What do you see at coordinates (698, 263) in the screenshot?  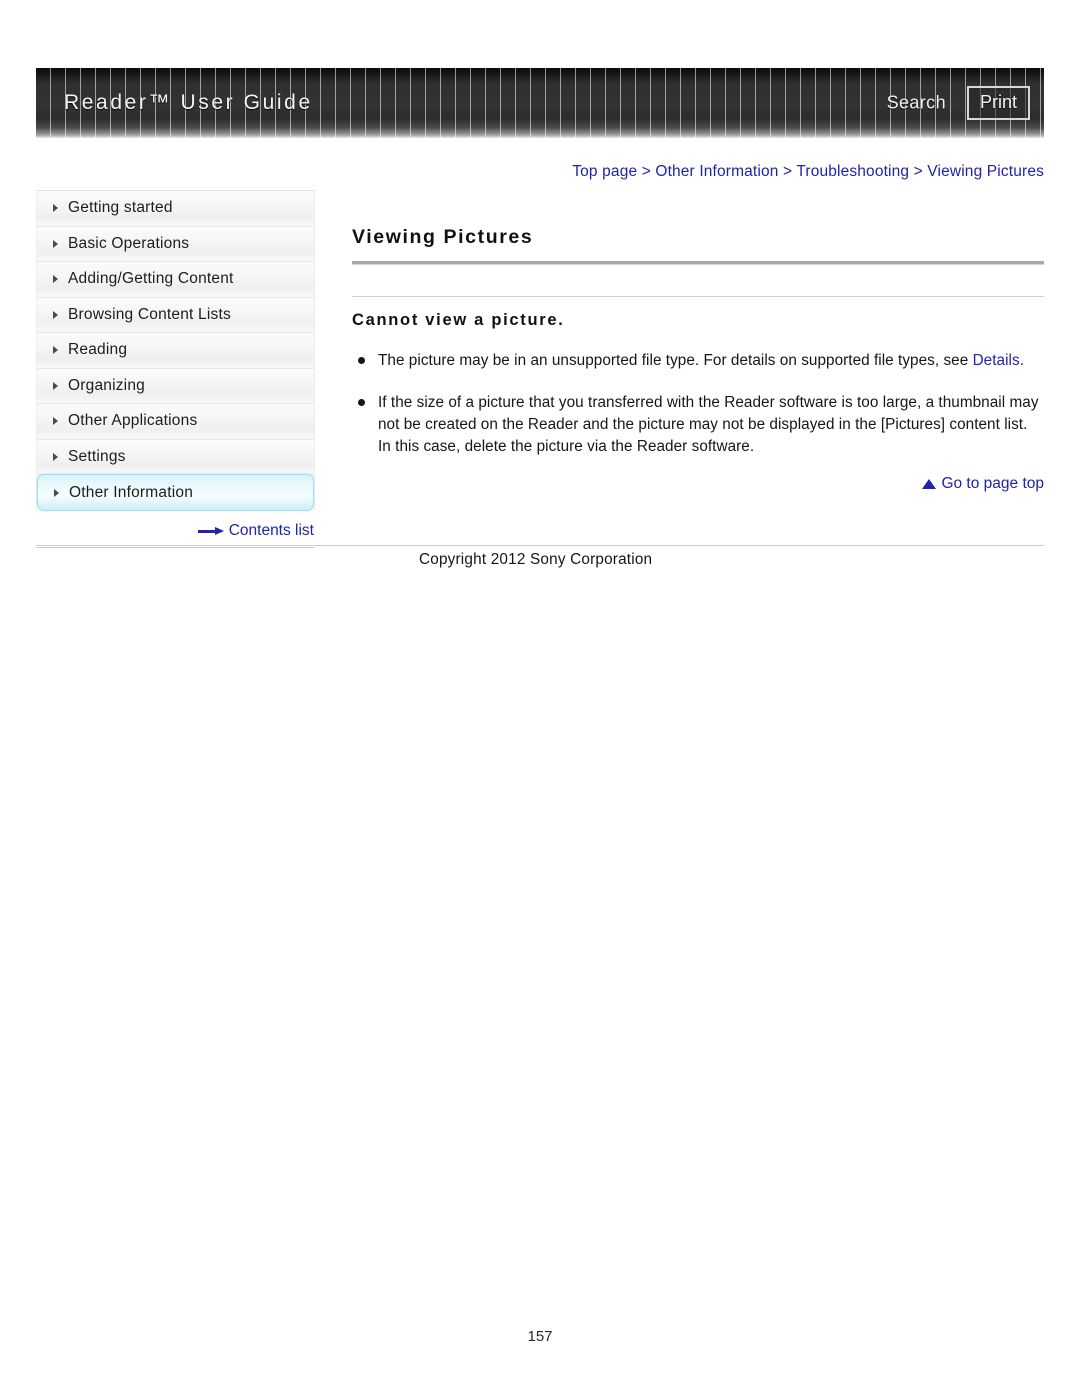 I see `title-divider` at bounding box center [698, 263].